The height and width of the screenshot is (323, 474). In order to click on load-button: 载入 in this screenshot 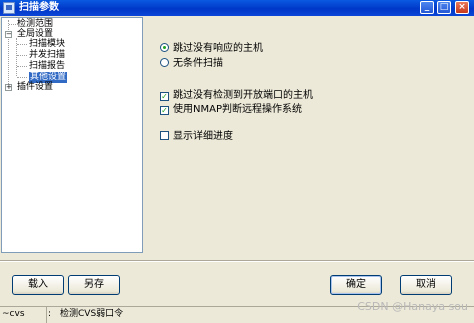, I will do `click(38, 285)`.